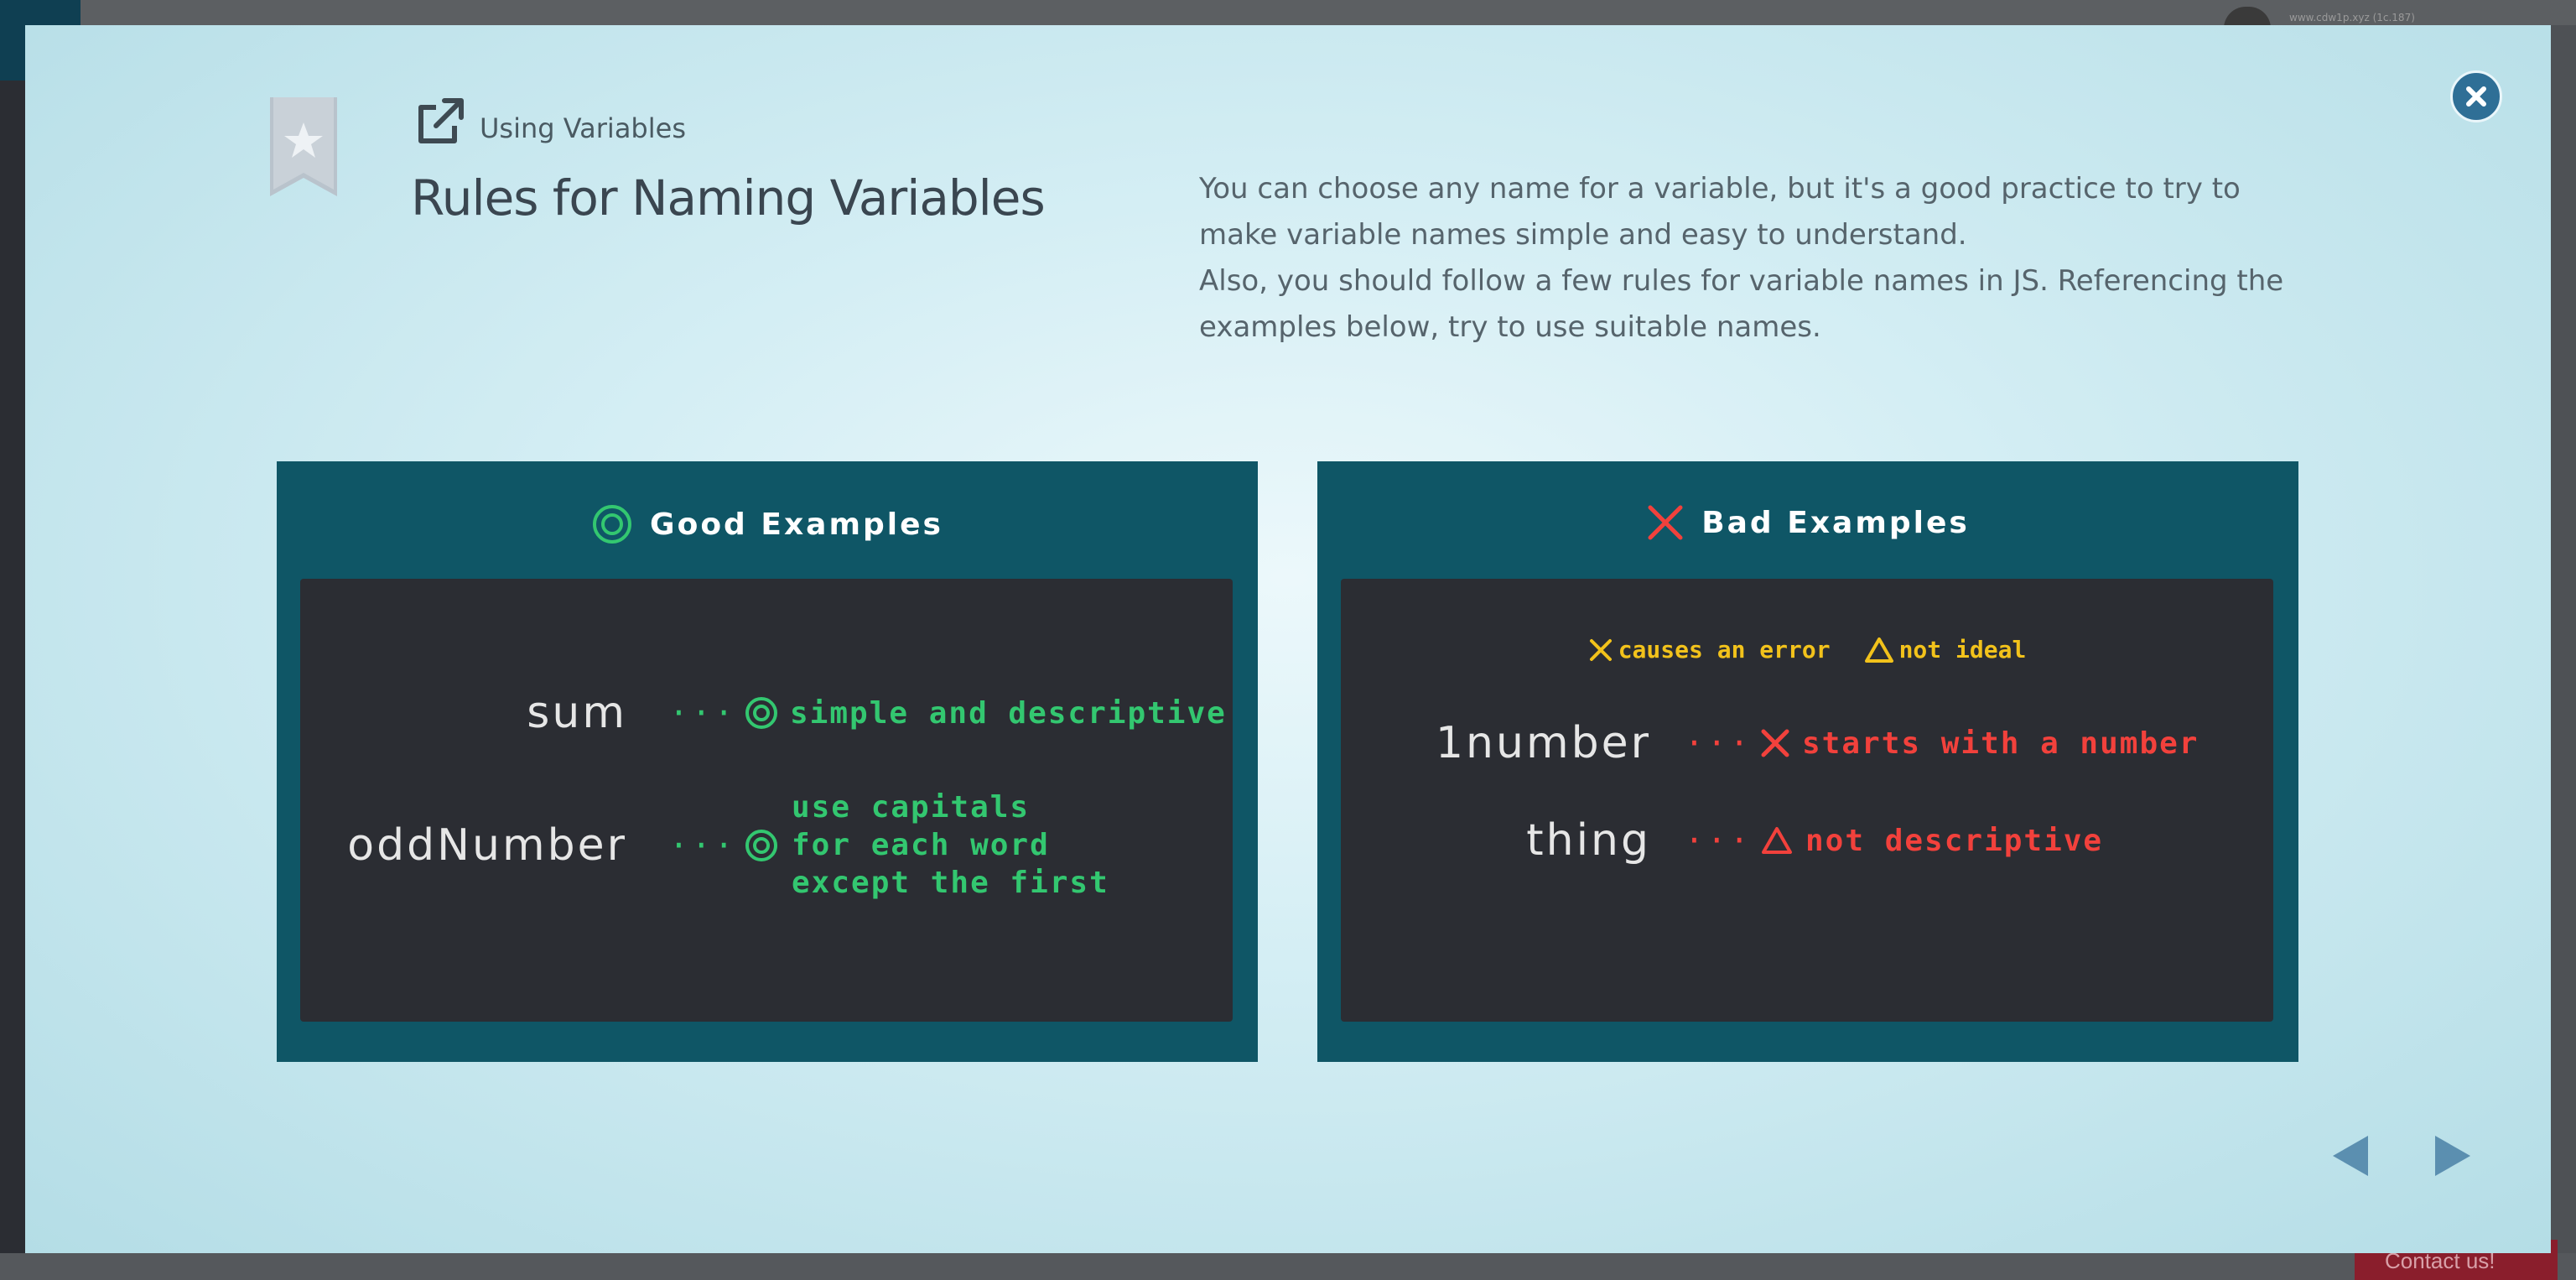 The image size is (2576, 1280). What do you see at coordinates (950, 883) in the screenshot?
I see `note-line: except the first` at bounding box center [950, 883].